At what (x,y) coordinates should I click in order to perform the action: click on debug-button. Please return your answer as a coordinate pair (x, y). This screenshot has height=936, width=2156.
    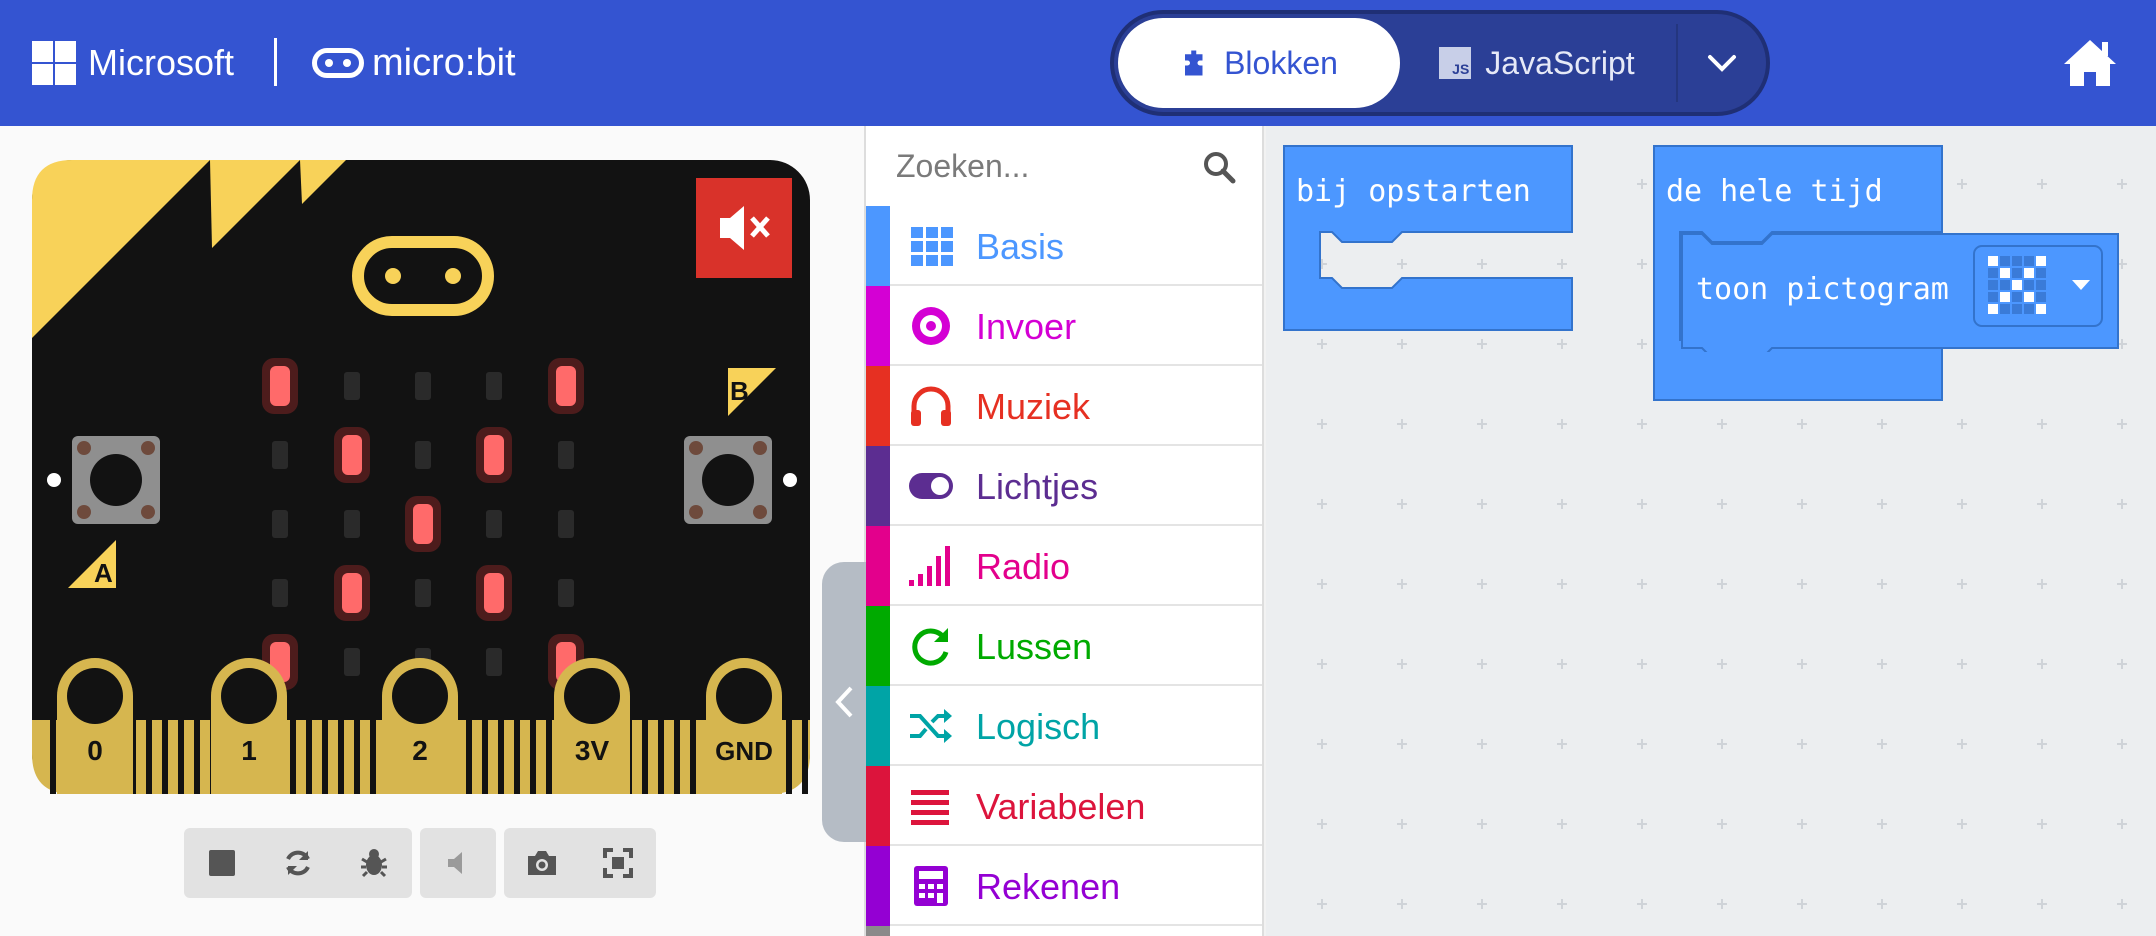
    Looking at the image, I should click on (374, 863).